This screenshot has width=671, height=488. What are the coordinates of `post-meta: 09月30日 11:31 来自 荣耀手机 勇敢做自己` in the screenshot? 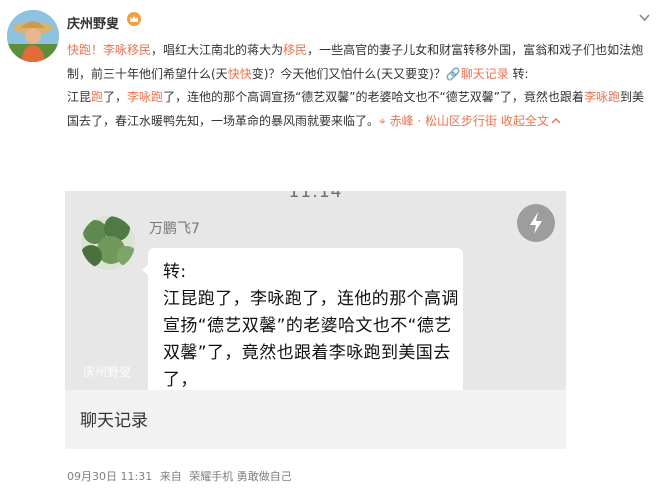 It's located at (181, 476).